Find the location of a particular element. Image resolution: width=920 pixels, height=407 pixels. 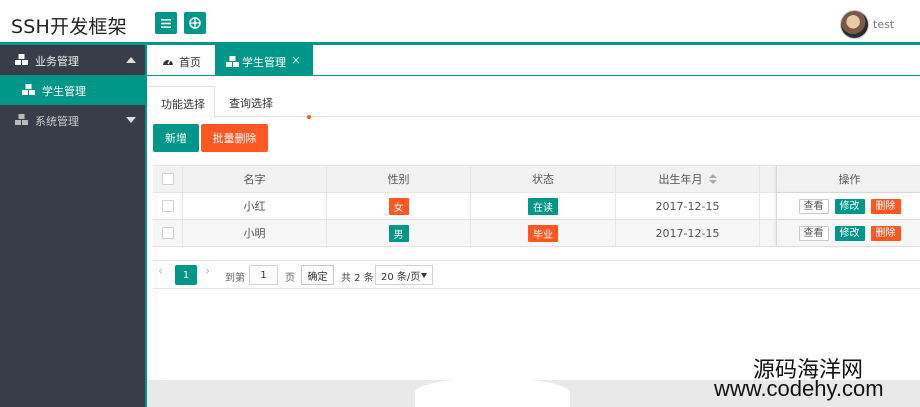

goto-page-input: 1 is located at coordinates (263, 275).